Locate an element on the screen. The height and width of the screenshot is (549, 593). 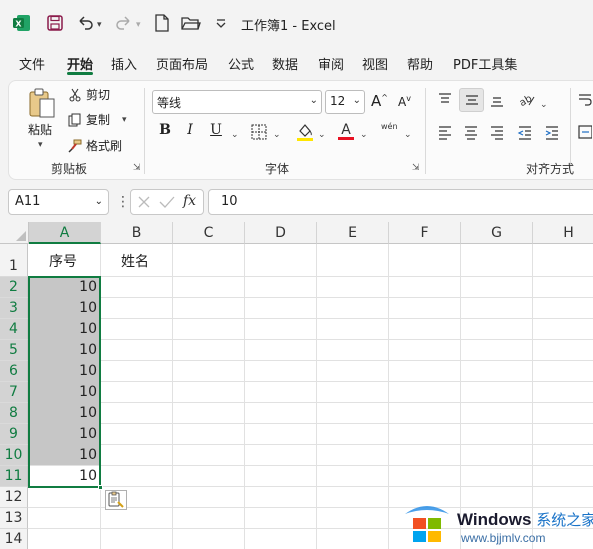
tab-home: 开始 is located at coordinates (80, 63).